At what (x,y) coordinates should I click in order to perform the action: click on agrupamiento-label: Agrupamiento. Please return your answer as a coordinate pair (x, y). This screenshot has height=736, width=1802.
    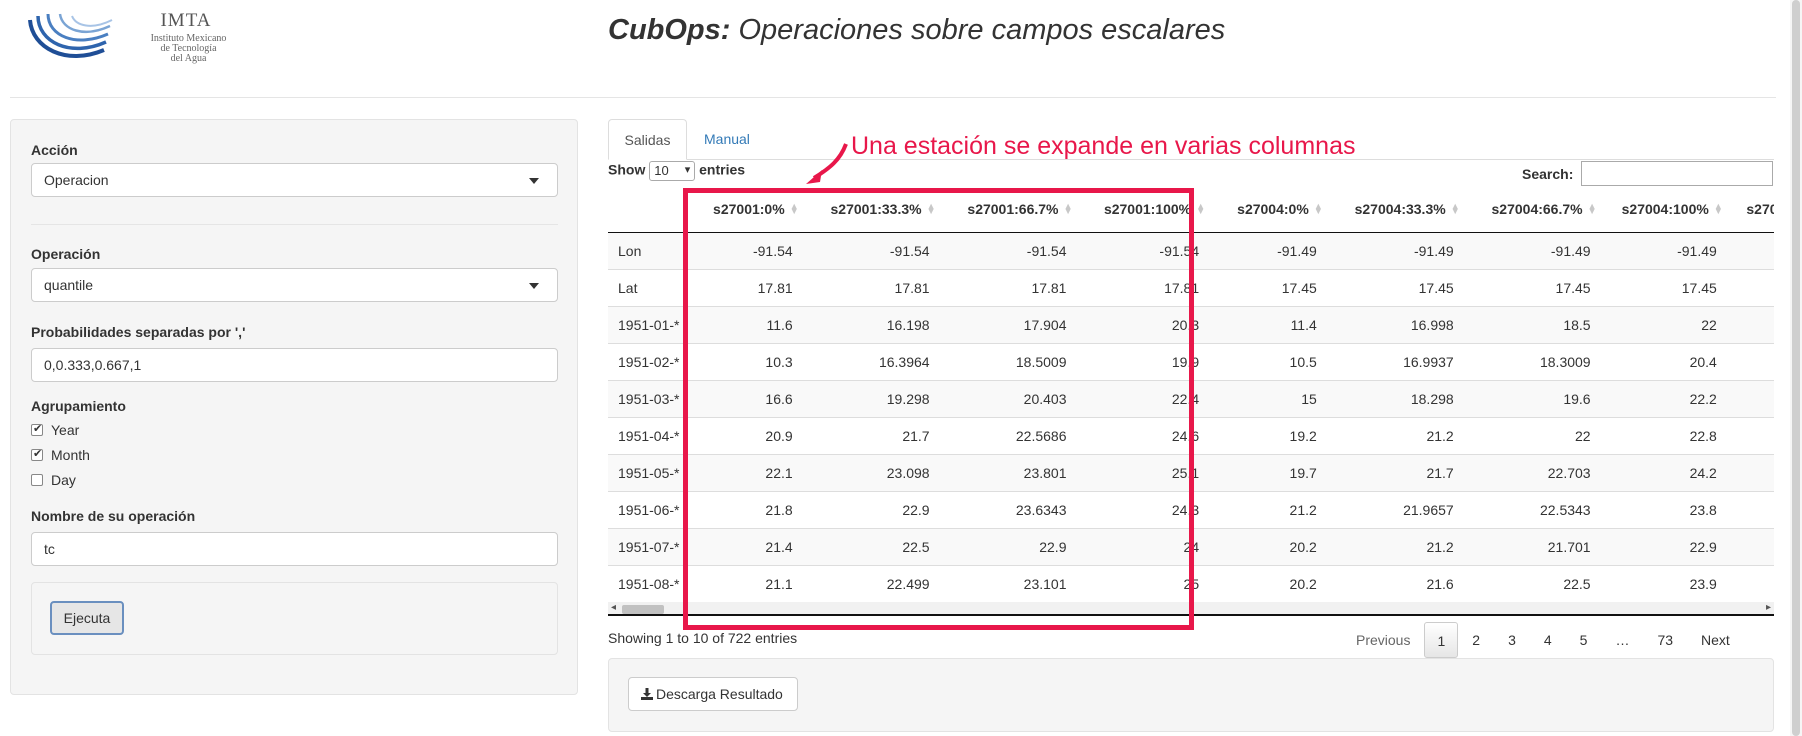
    Looking at the image, I should click on (78, 406).